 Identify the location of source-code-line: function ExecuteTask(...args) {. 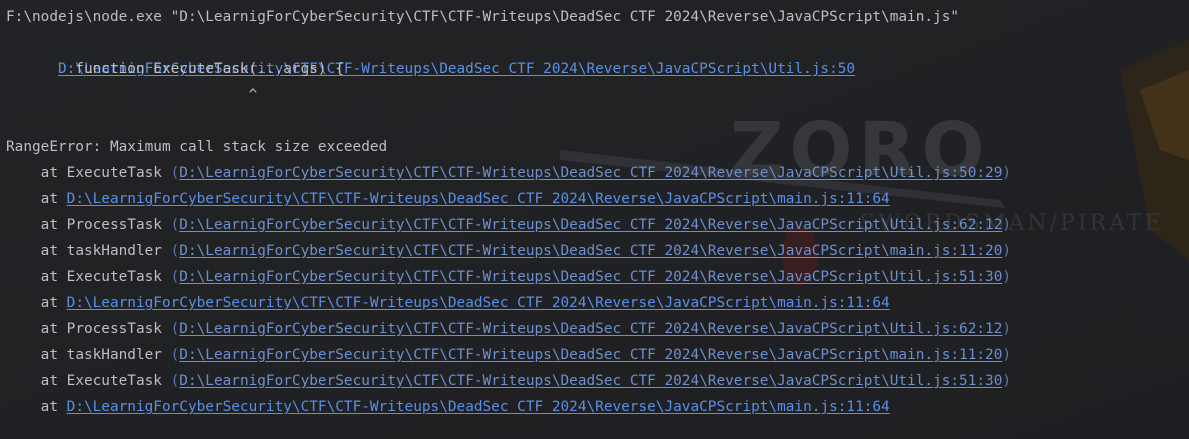
(175, 69).